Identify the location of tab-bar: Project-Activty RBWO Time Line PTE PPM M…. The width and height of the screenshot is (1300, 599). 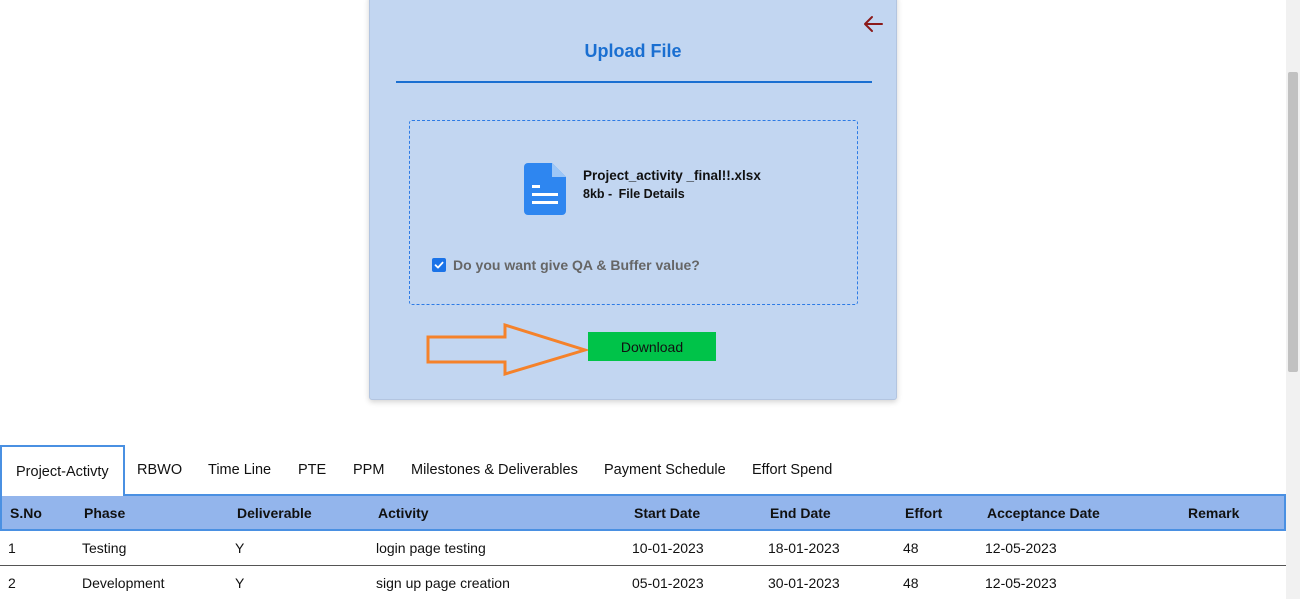
(642, 470).